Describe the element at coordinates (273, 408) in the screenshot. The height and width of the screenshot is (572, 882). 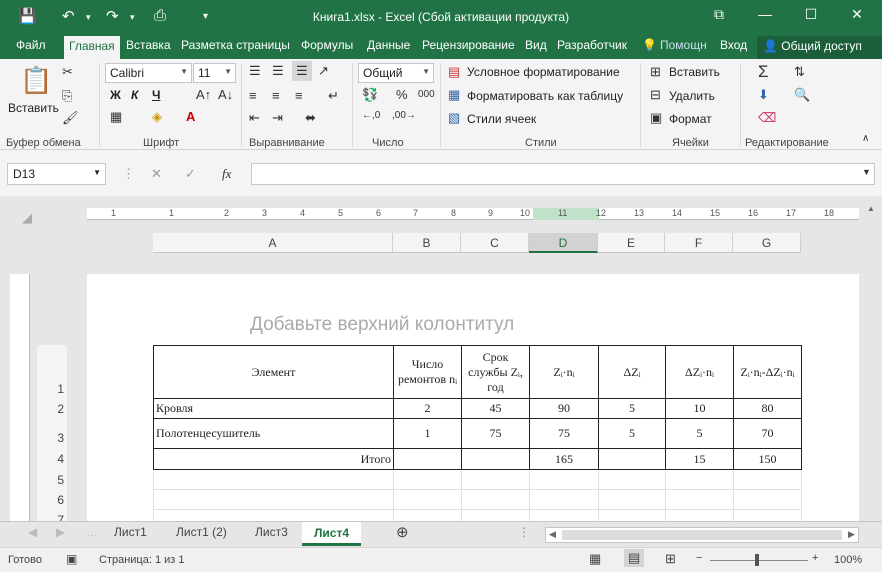
I see `cell: Кровля` at that location.